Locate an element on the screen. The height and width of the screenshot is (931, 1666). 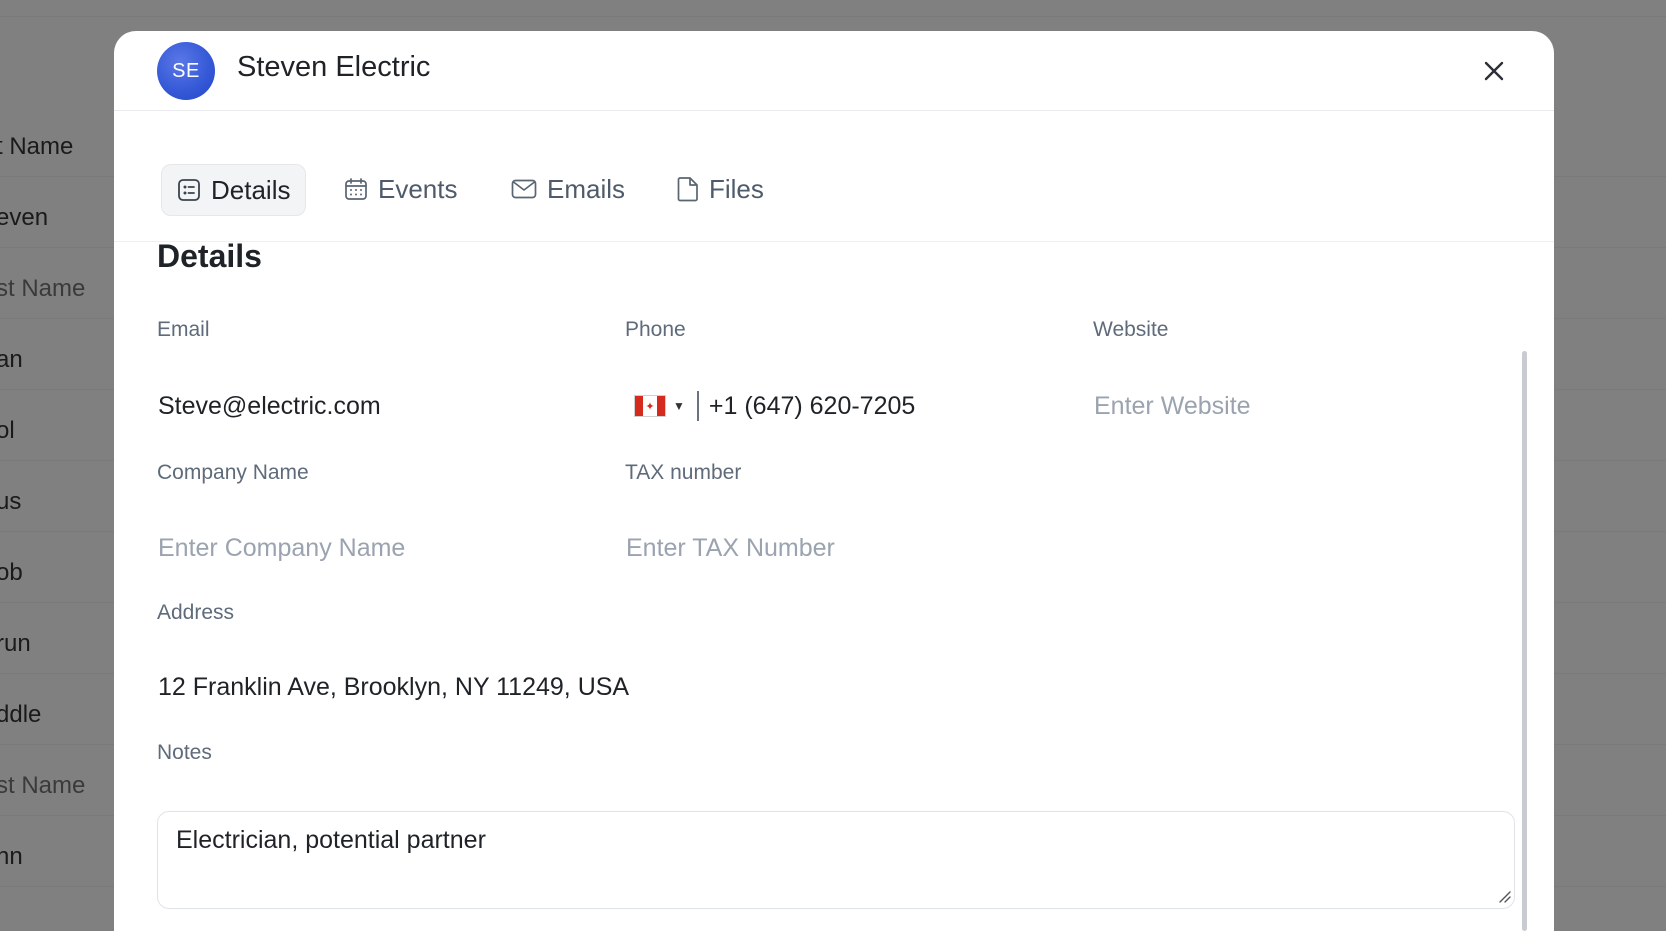
notes-label: Notes is located at coordinates (184, 752).